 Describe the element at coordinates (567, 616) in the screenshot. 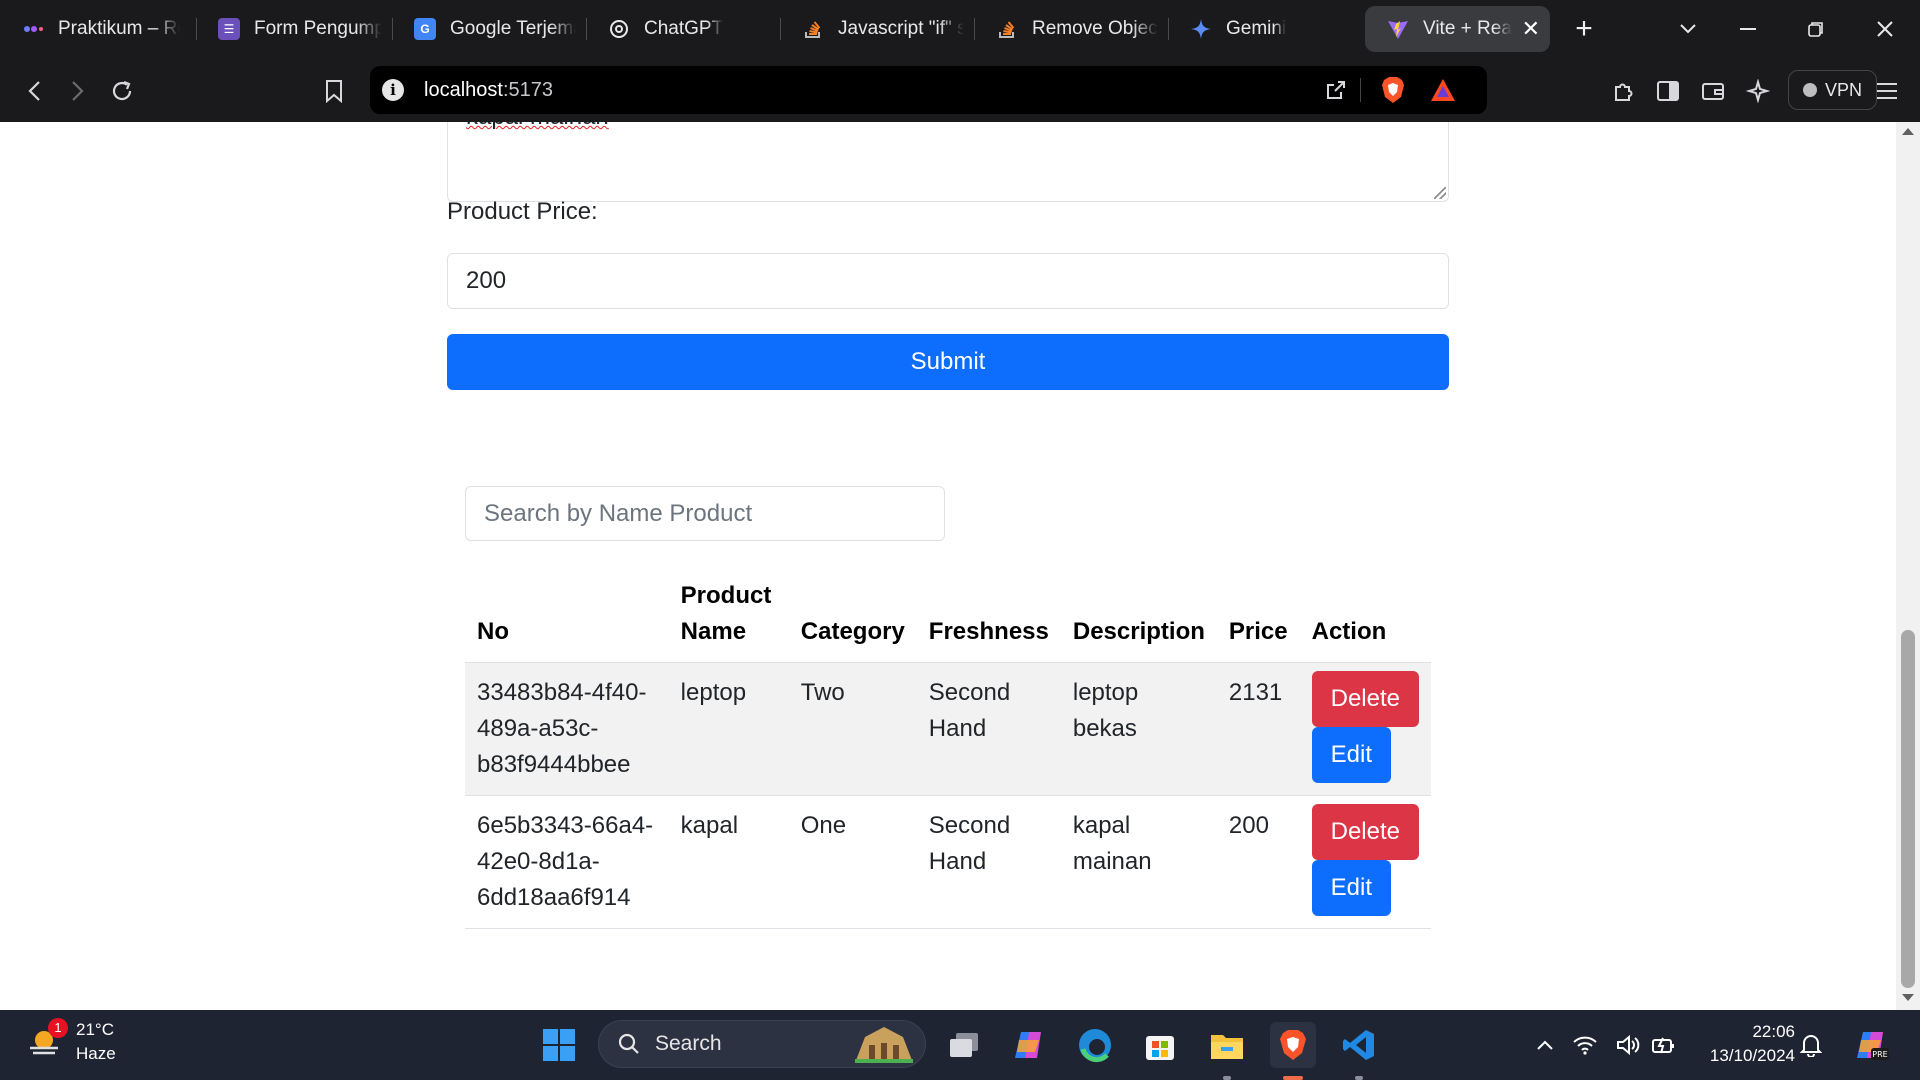

I see `header-no: No` at that location.